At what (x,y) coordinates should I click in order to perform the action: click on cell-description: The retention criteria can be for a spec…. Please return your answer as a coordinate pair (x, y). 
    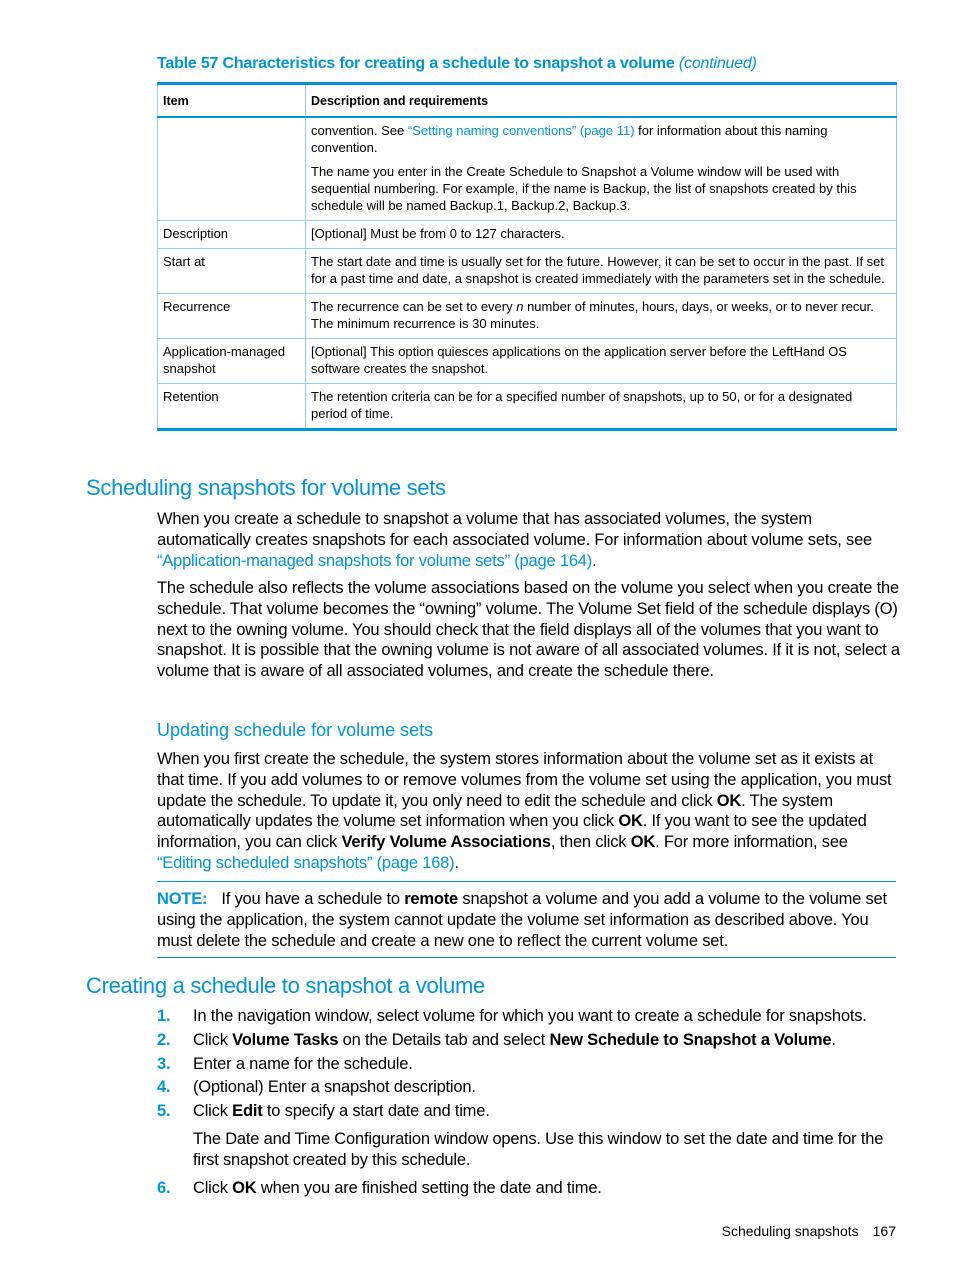
    Looking at the image, I should click on (601, 406).